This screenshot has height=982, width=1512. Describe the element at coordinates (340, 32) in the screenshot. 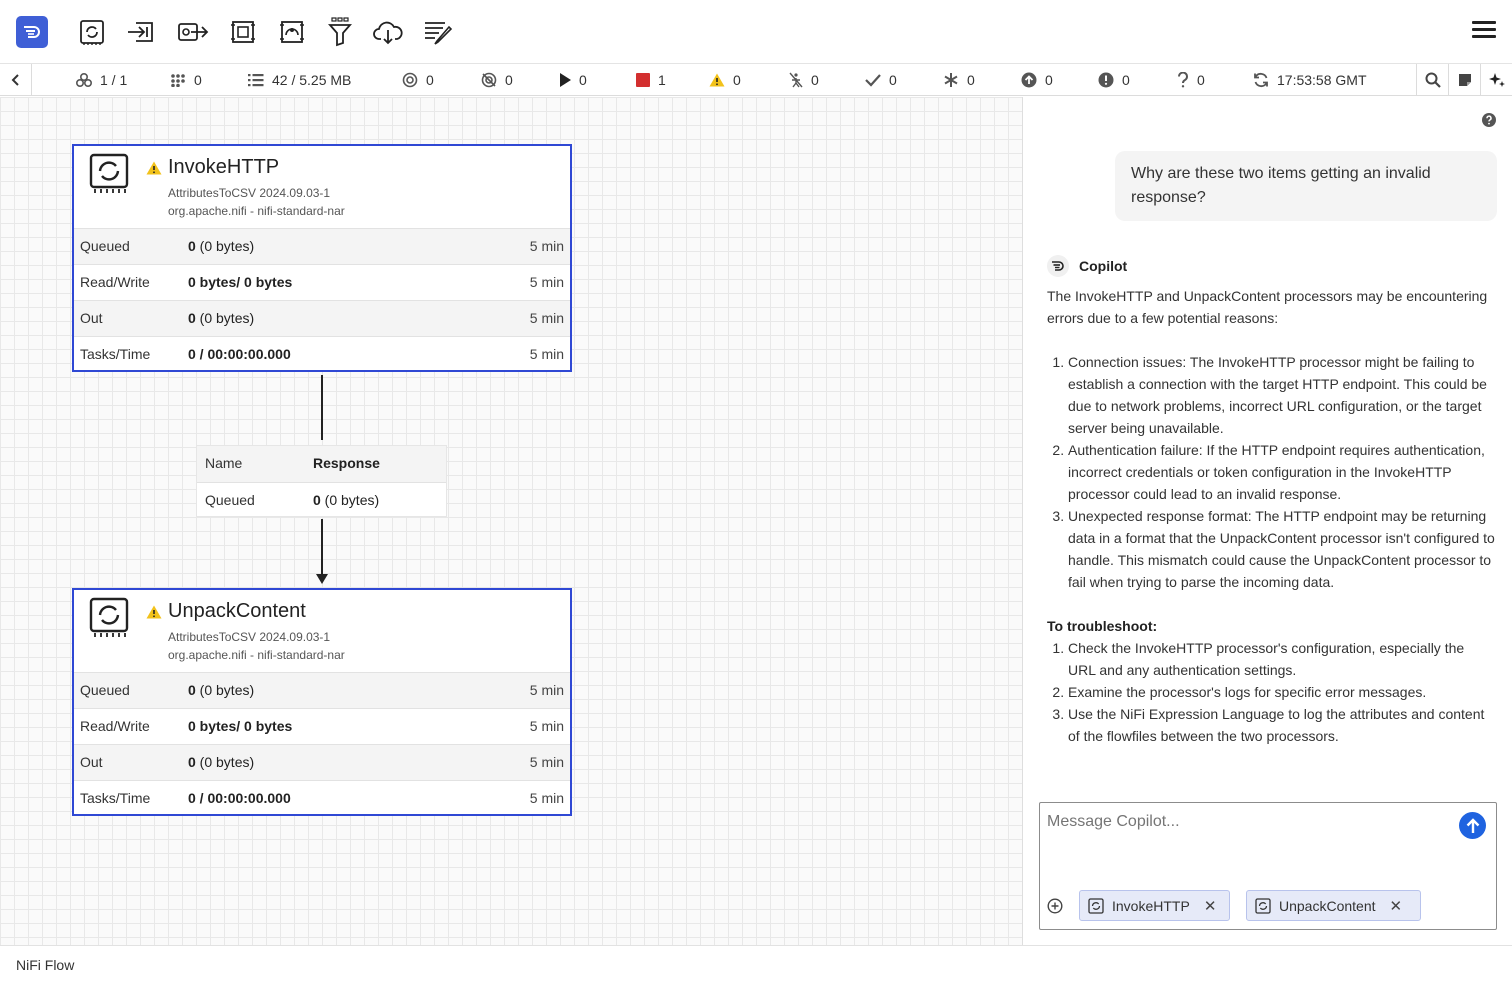

I see `funnel-icon` at that location.